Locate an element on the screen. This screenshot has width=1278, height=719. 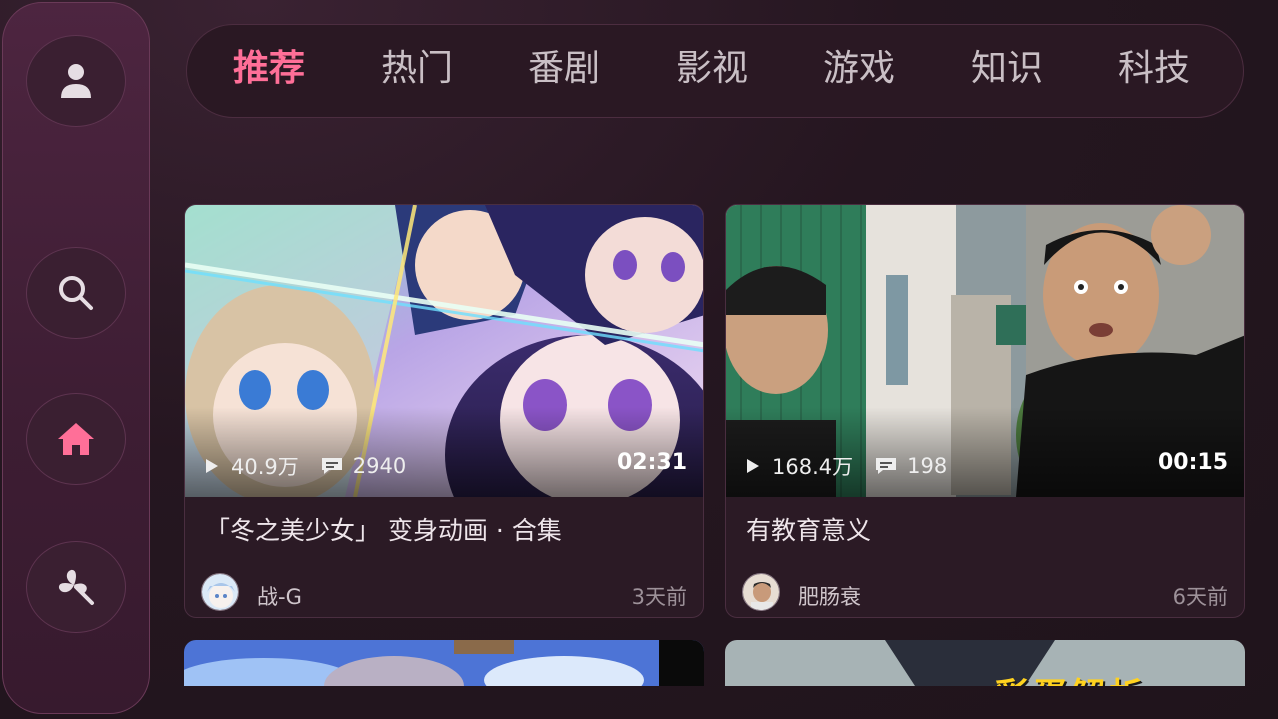
profile-button is located at coordinates (76, 81).